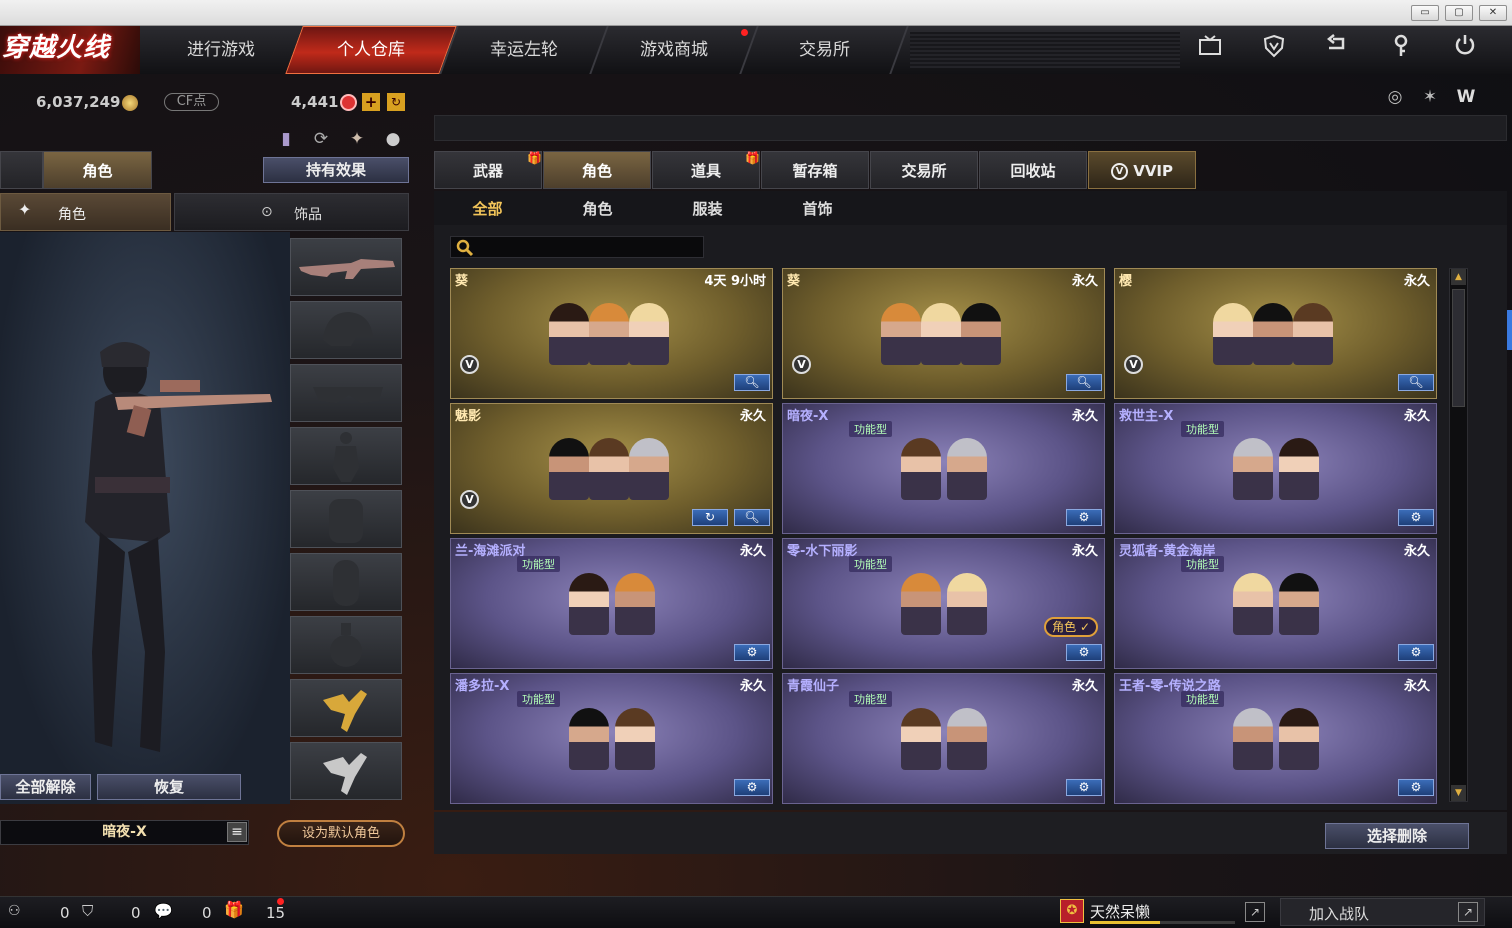 Image resolution: width=1512 pixels, height=928 pixels. I want to click on slot-grenade, so click(346, 645).